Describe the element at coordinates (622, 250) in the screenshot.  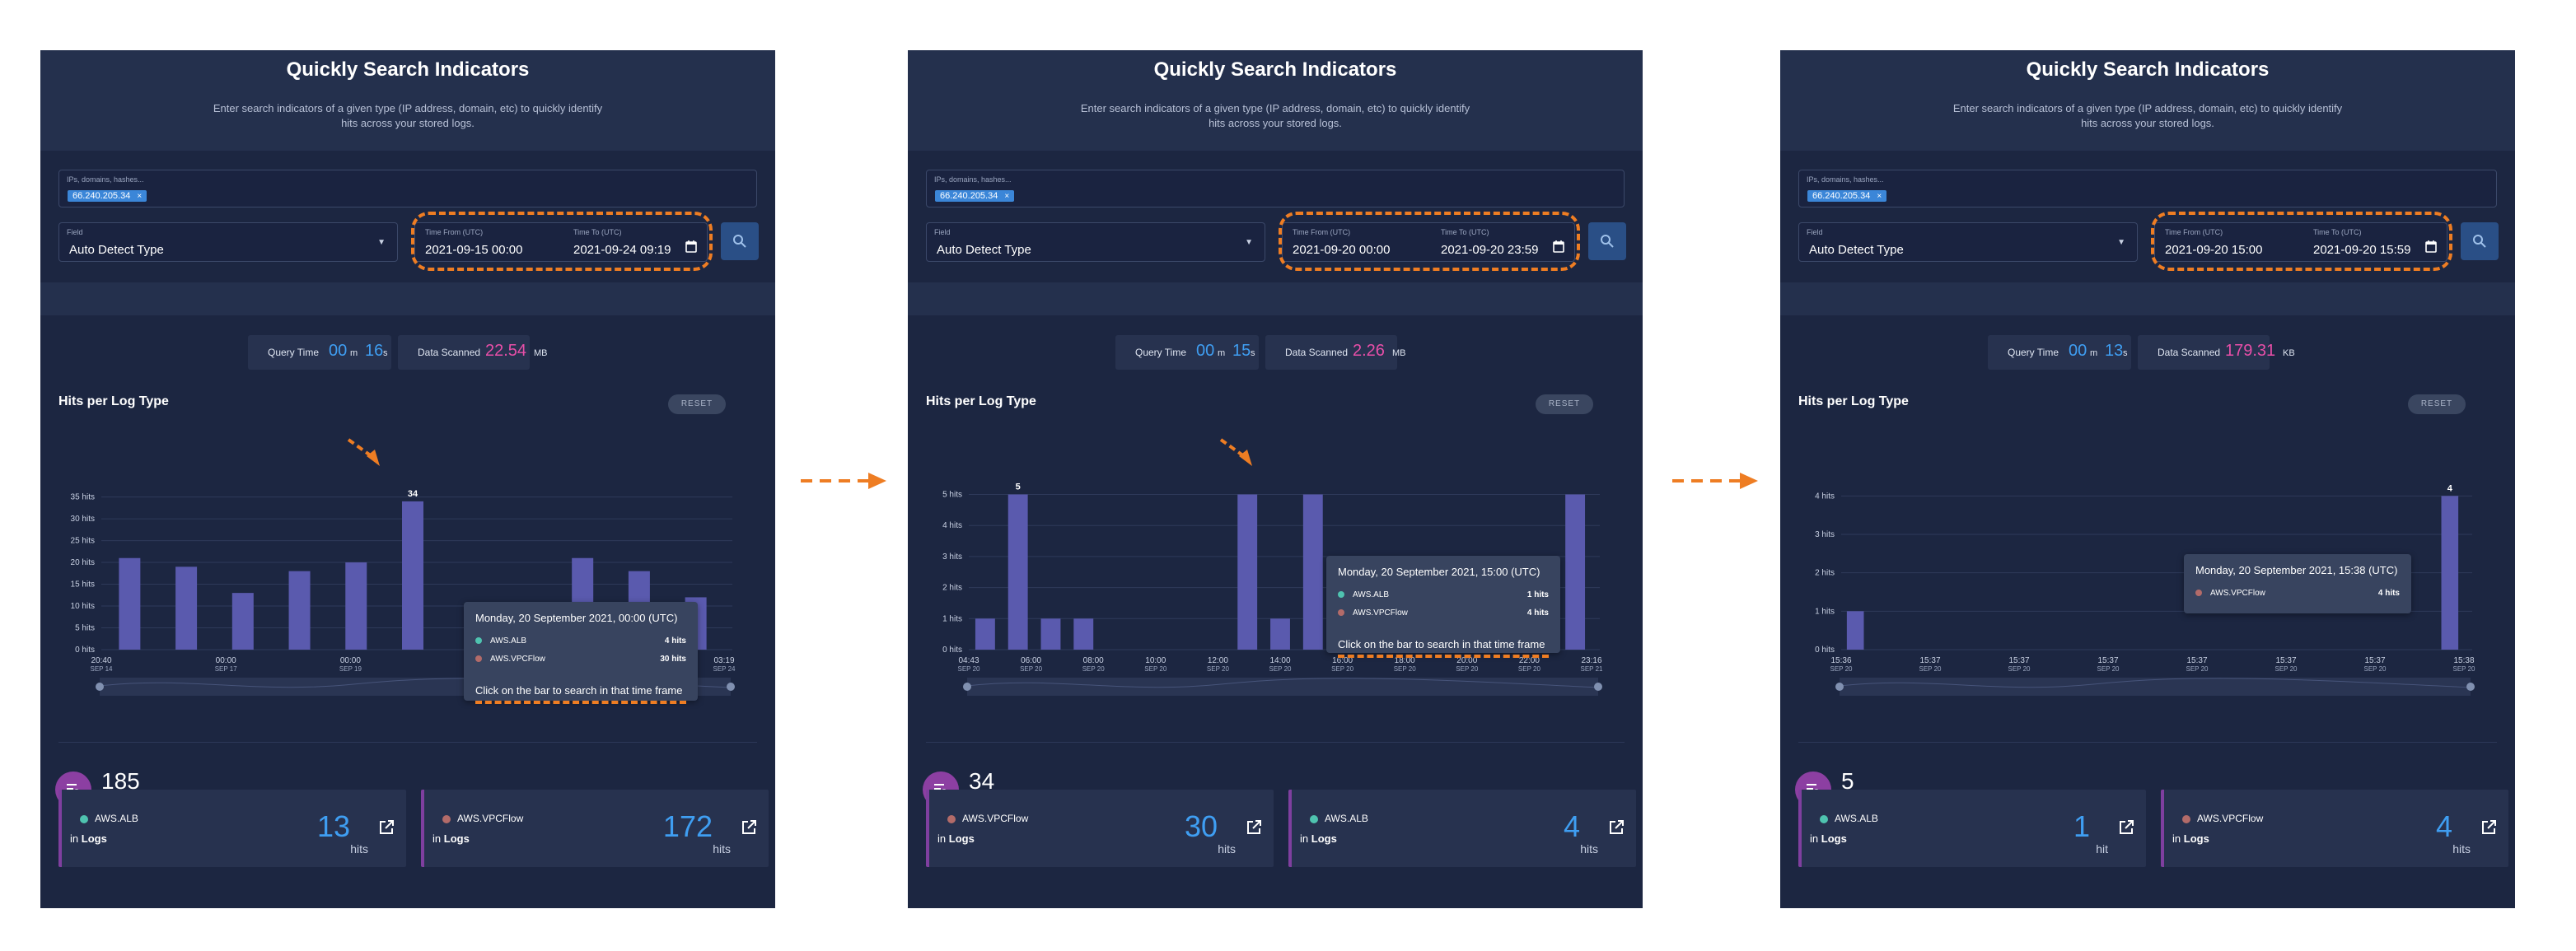
I see `time-to-value: 2021-09-24 09:19` at that location.